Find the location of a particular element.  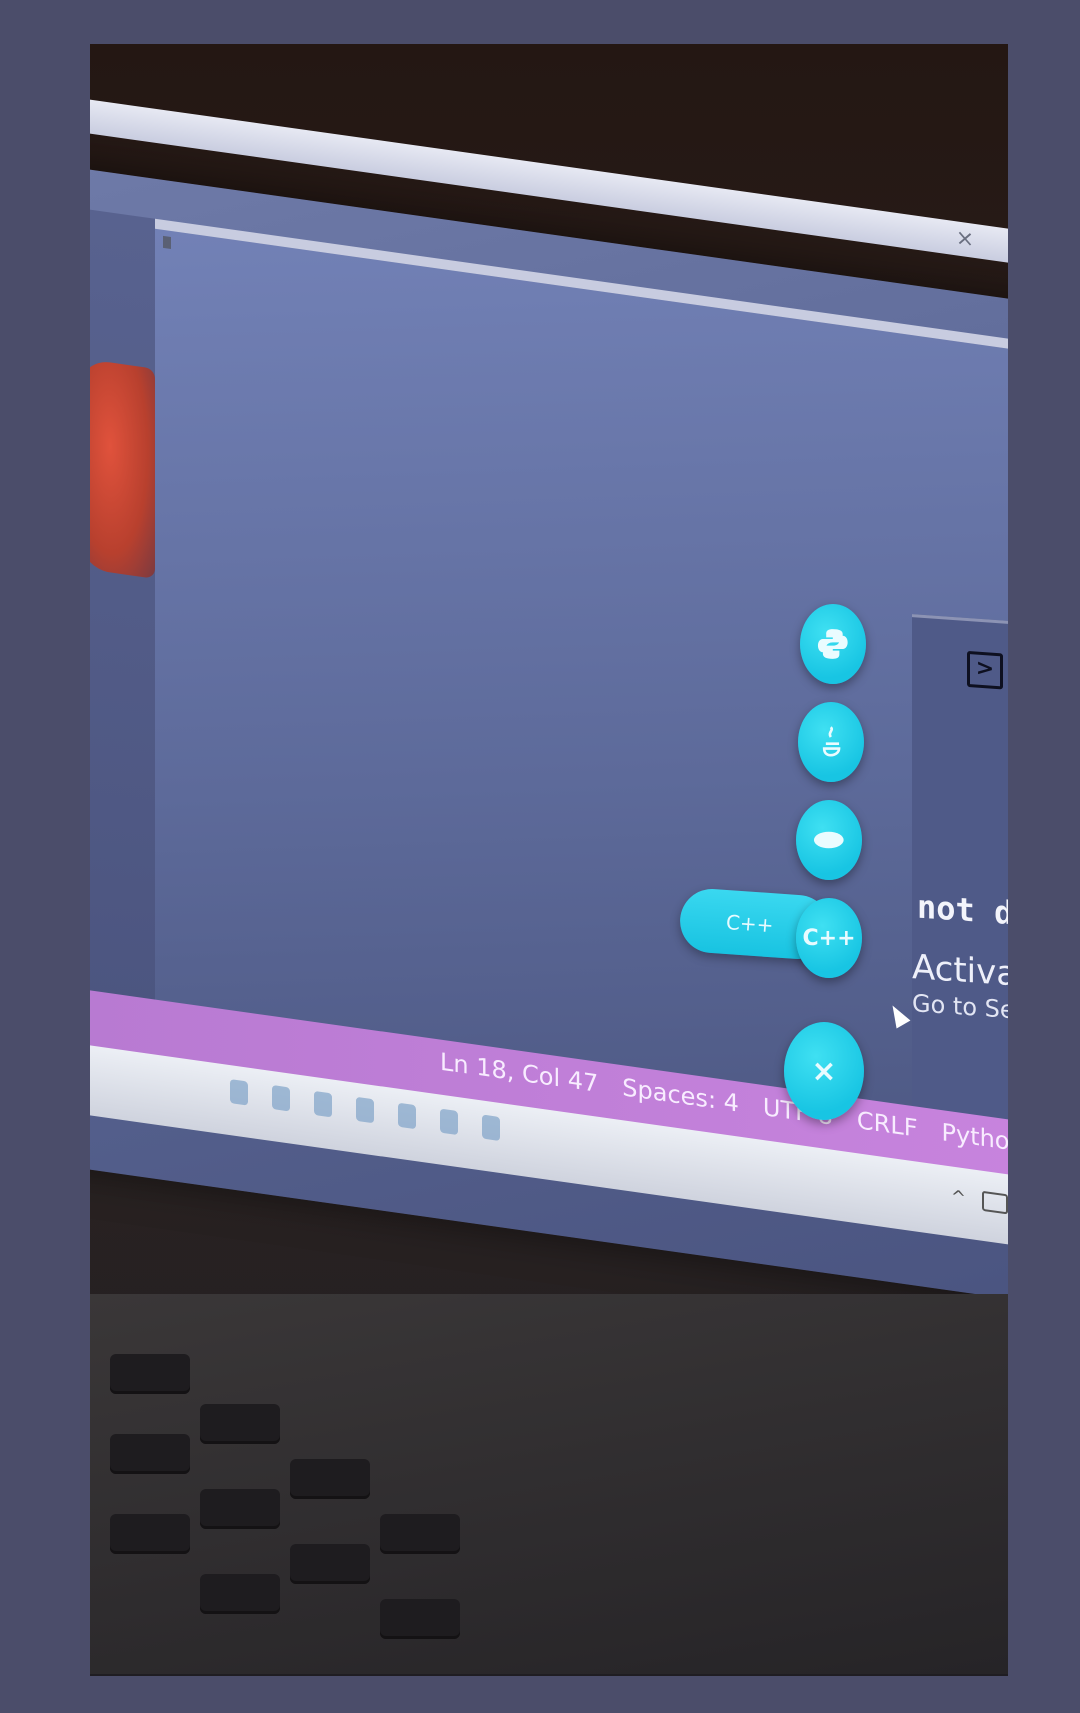

close-icon: × is located at coordinates (824, 1071).